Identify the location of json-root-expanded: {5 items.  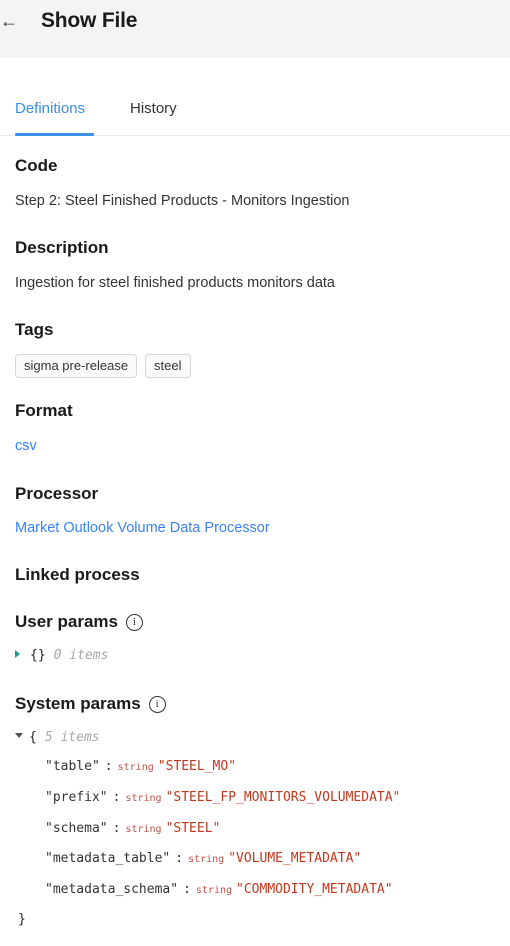
(57, 737).